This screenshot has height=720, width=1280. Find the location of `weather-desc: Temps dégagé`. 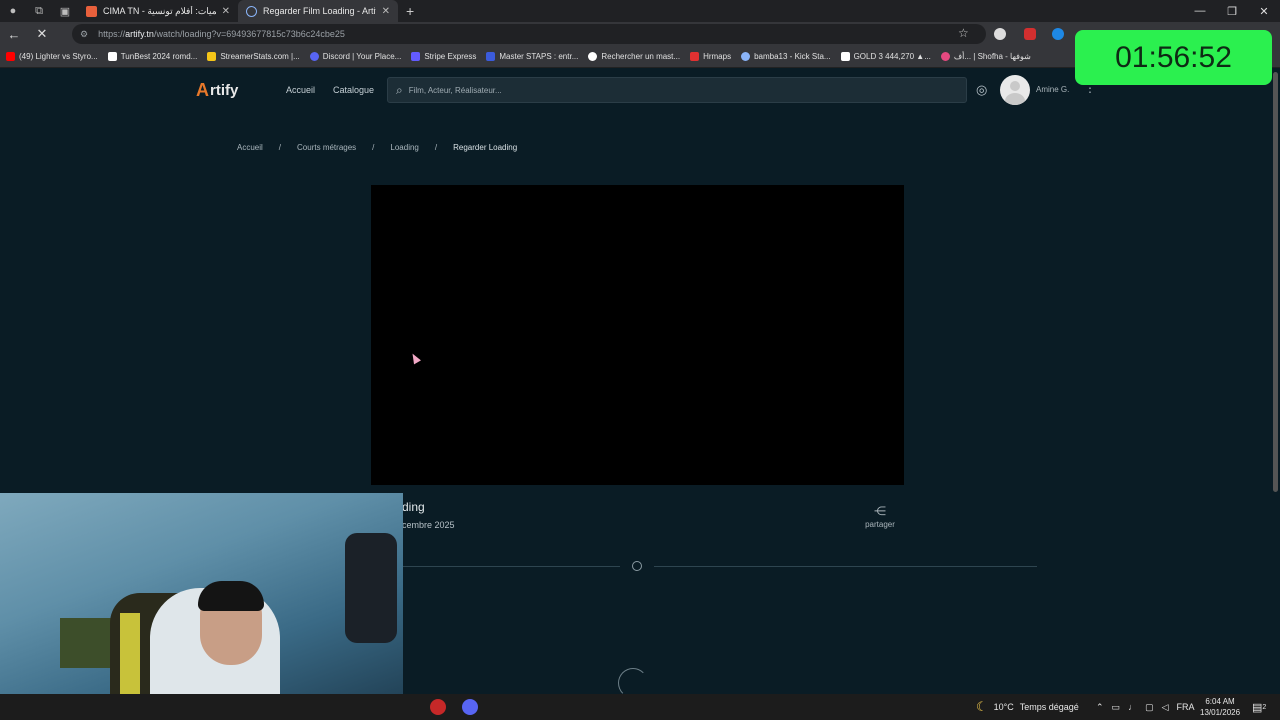

weather-desc: Temps dégagé is located at coordinates (1049, 707).